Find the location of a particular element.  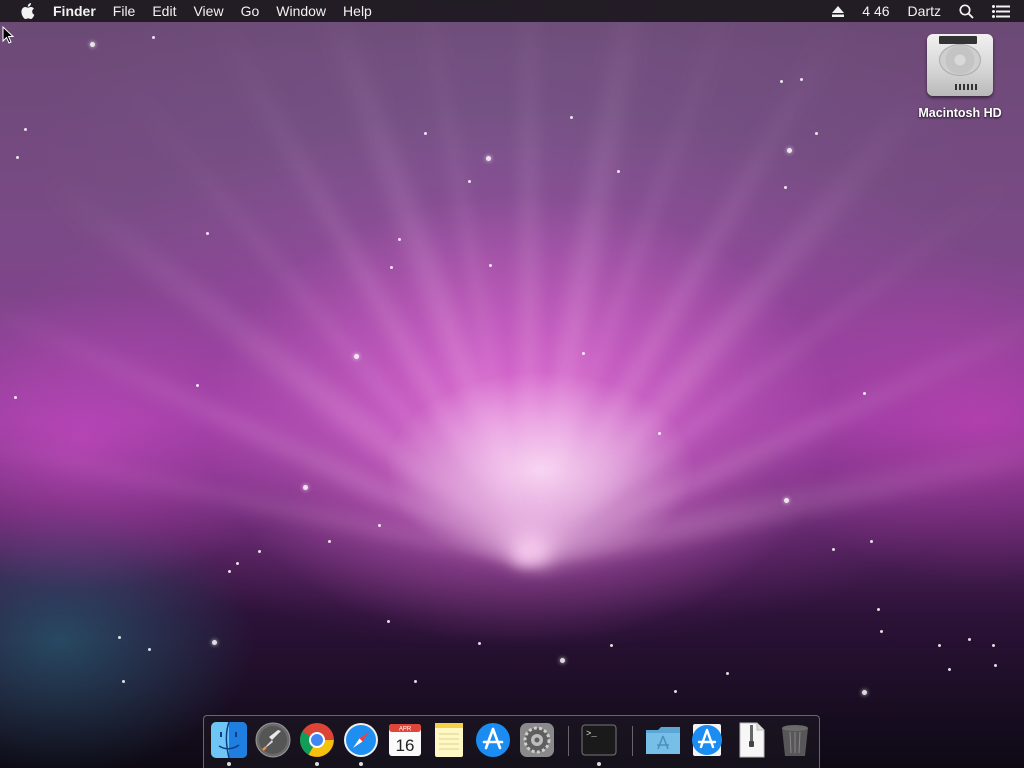

gear-icon is located at coordinates (537, 740).